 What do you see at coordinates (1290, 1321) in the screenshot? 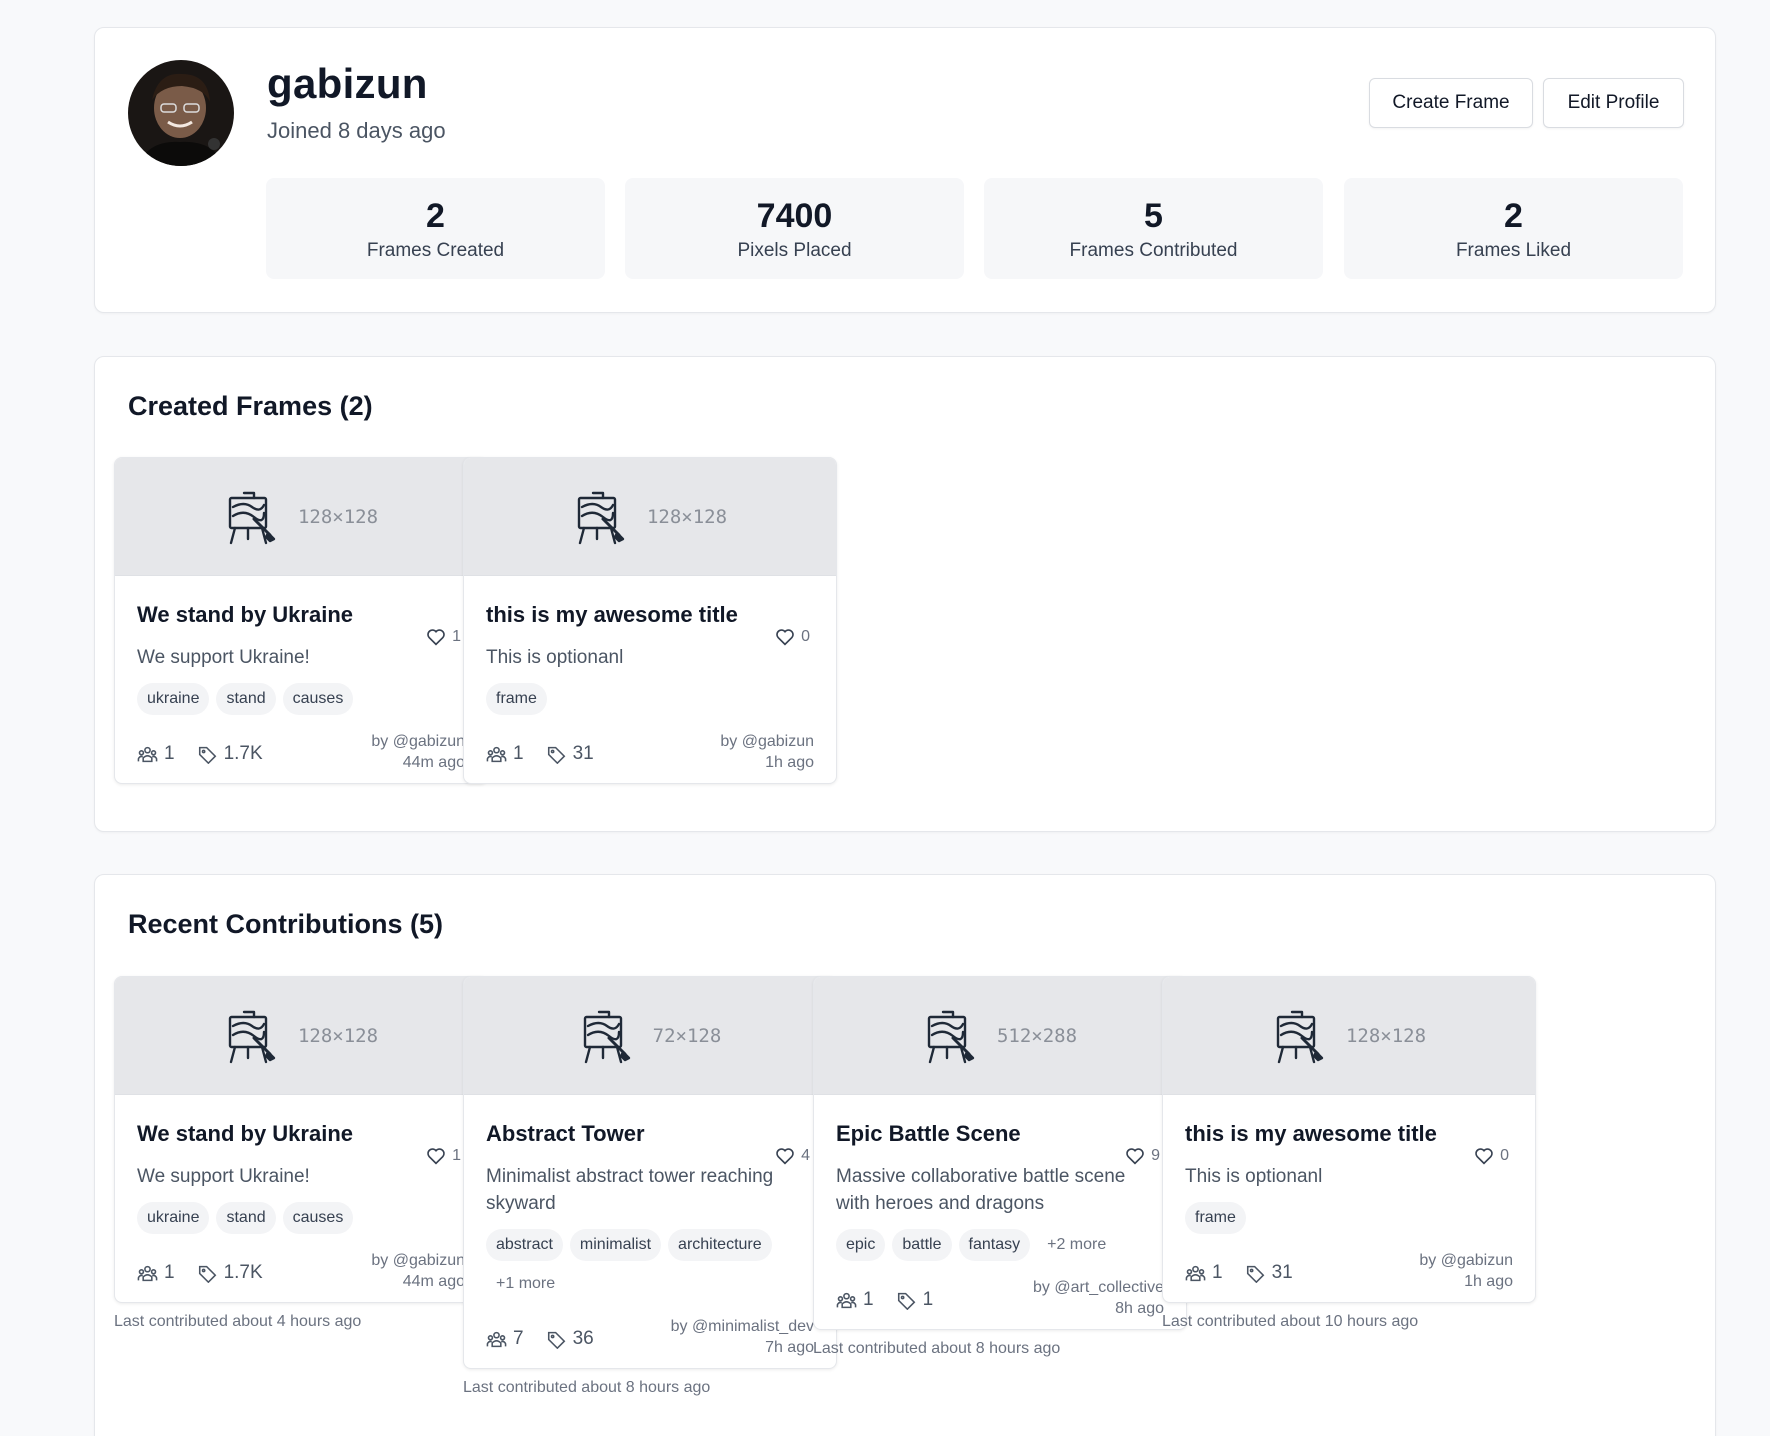
I see `last-contributed: Last contributed about 10 hours ago` at bounding box center [1290, 1321].